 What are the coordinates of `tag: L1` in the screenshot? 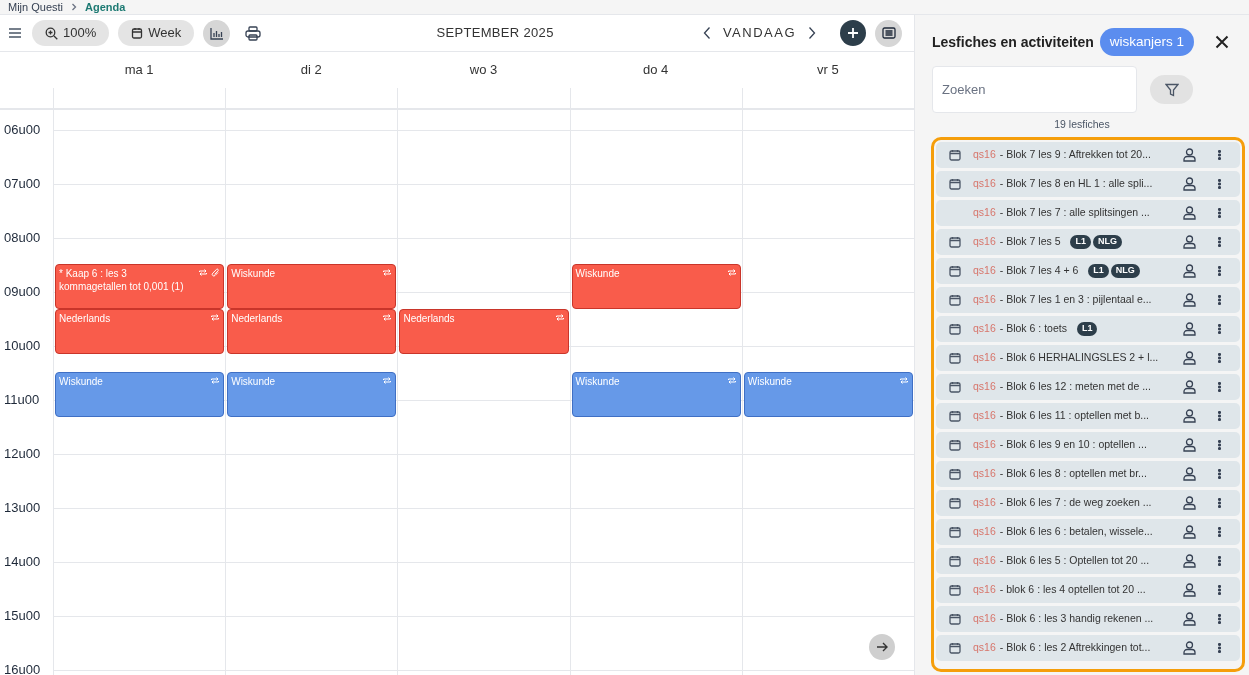 It's located at (1087, 328).